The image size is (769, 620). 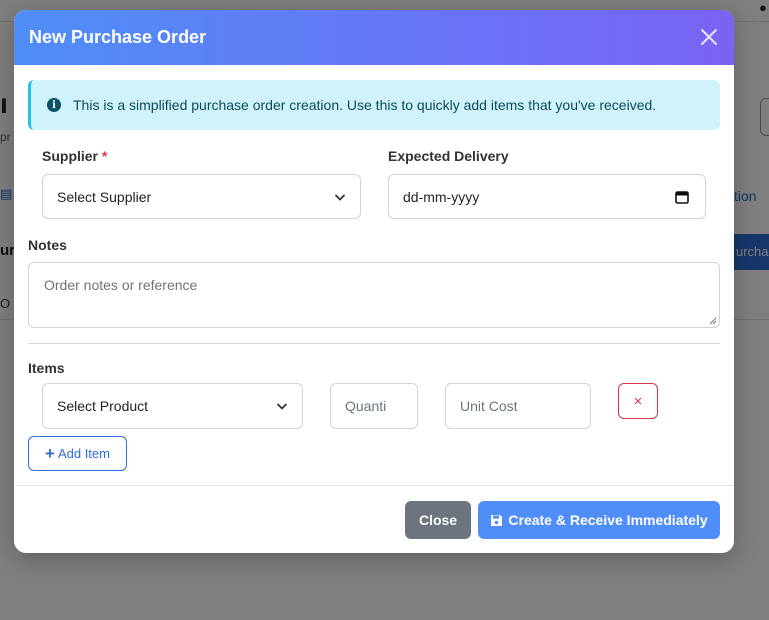 What do you see at coordinates (172, 406) in the screenshot?
I see `product-select: Select Product` at bounding box center [172, 406].